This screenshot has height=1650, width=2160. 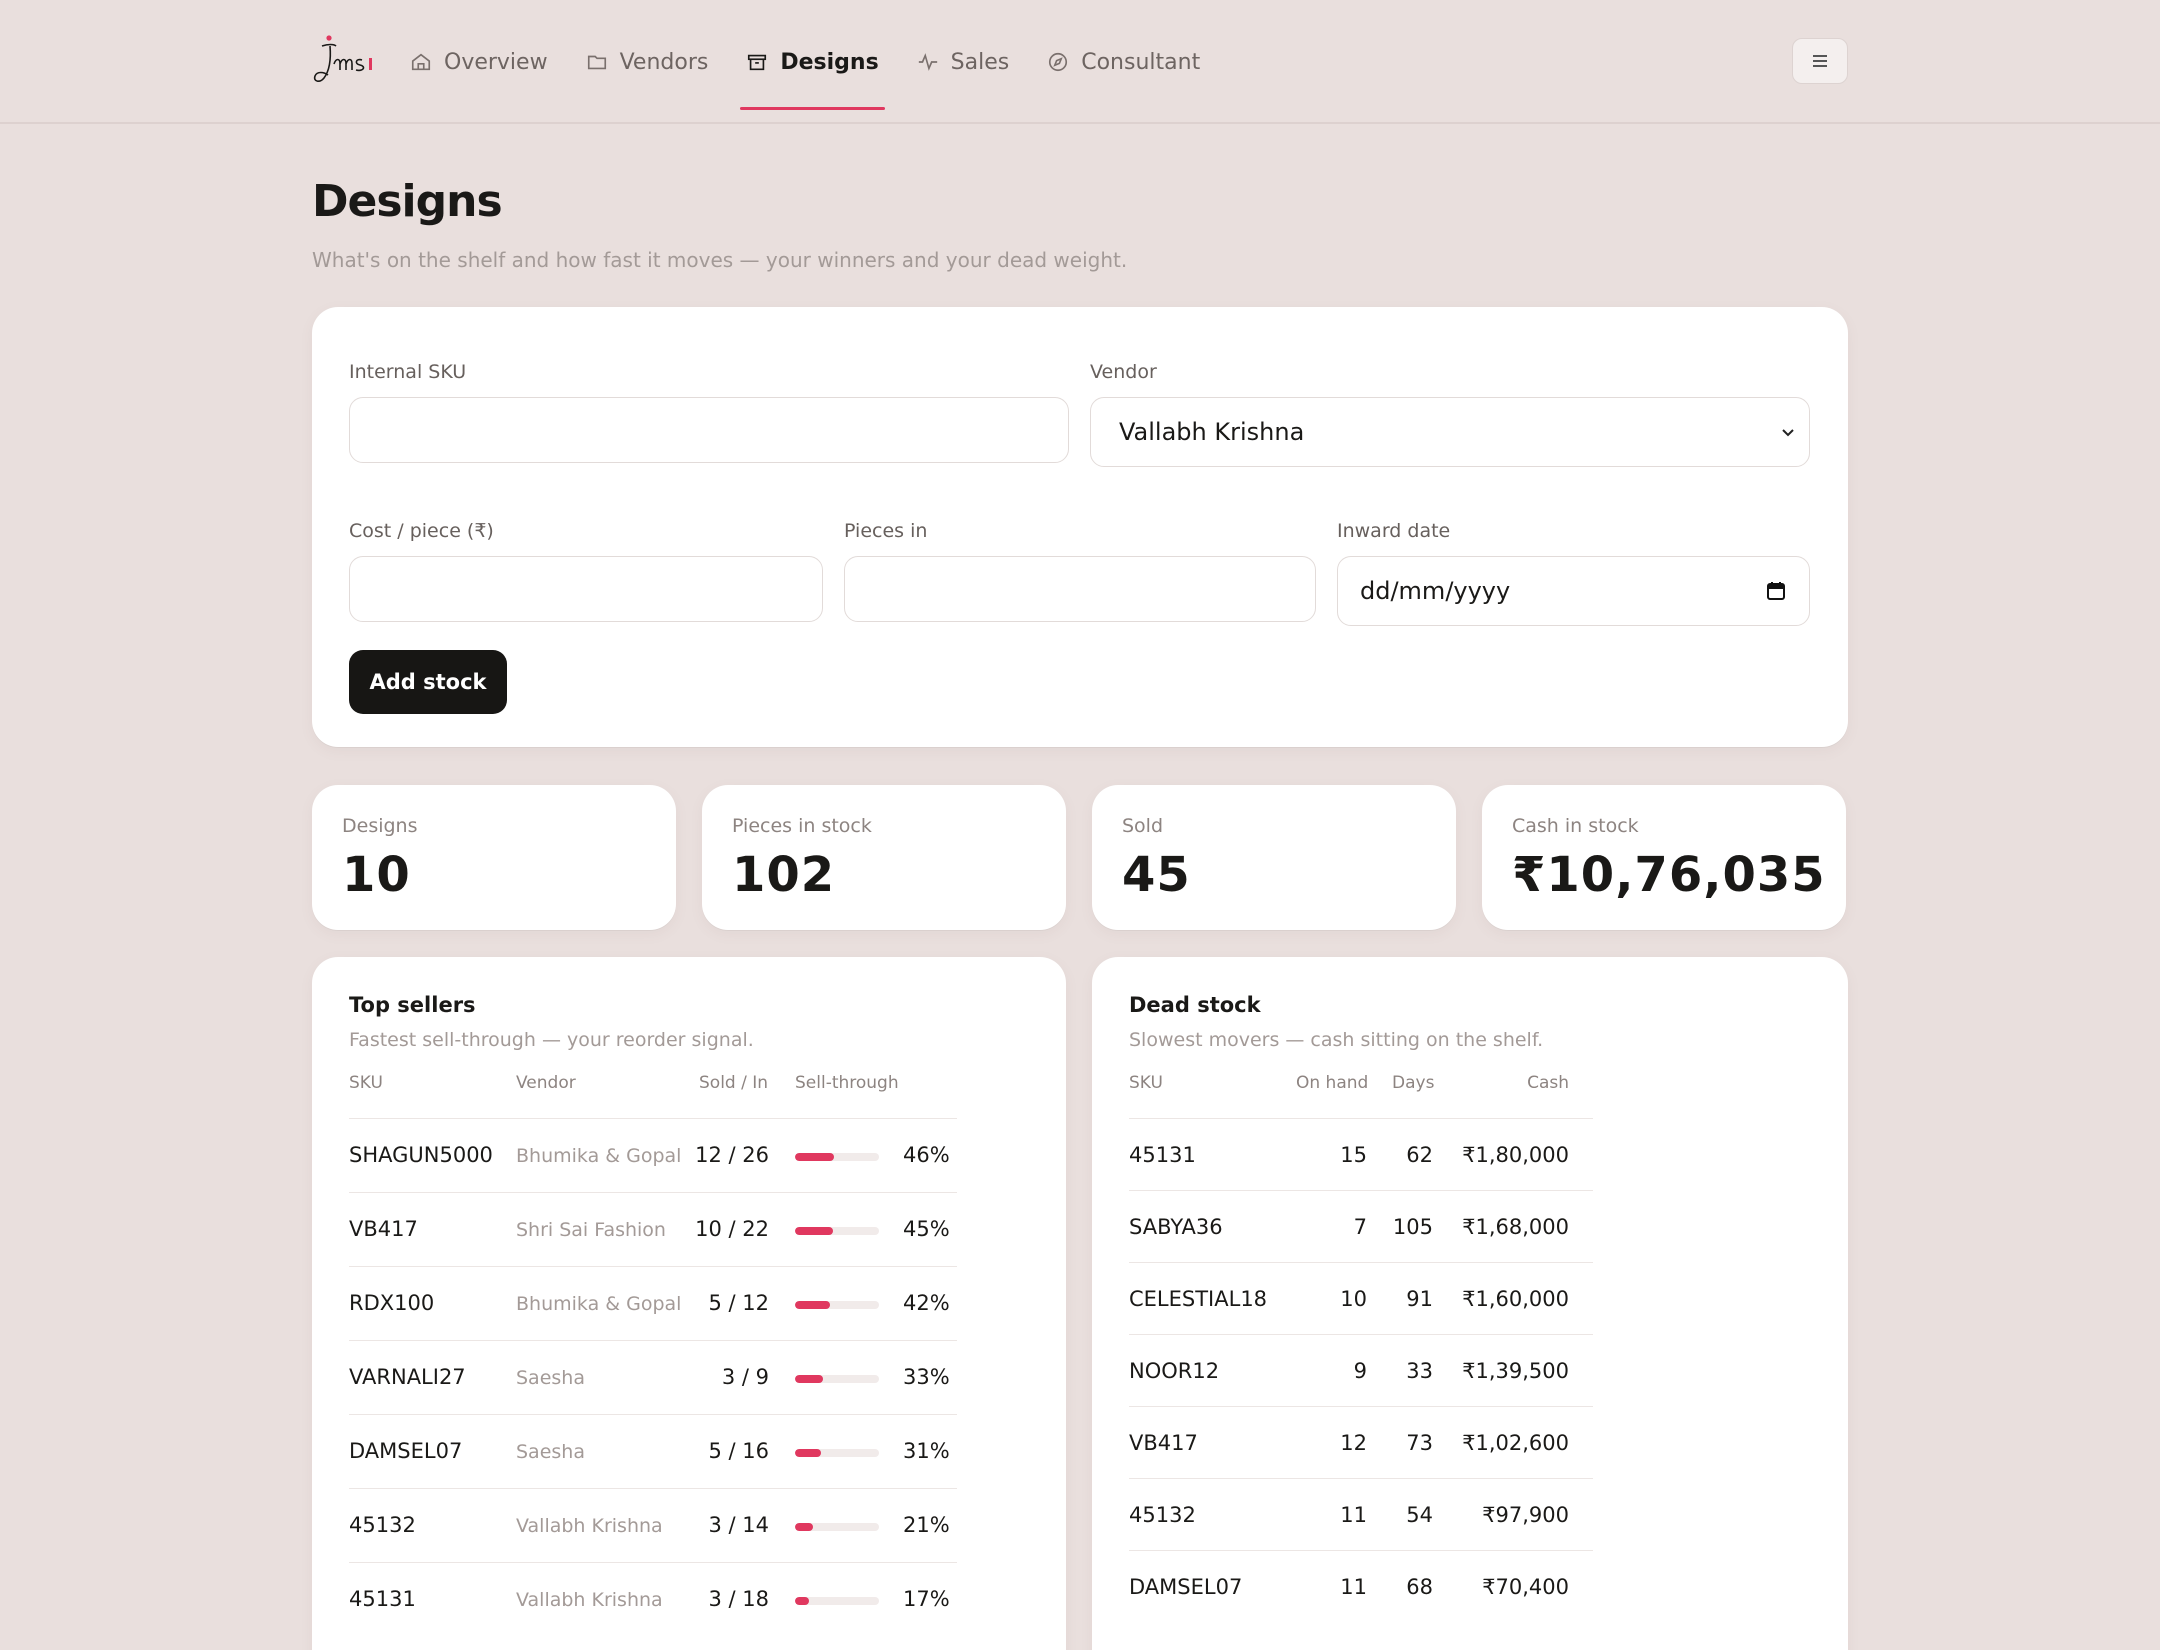 I want to click on table-row: 45131 15 62 ₹1,80,000, so click(x=1361, y=1154).